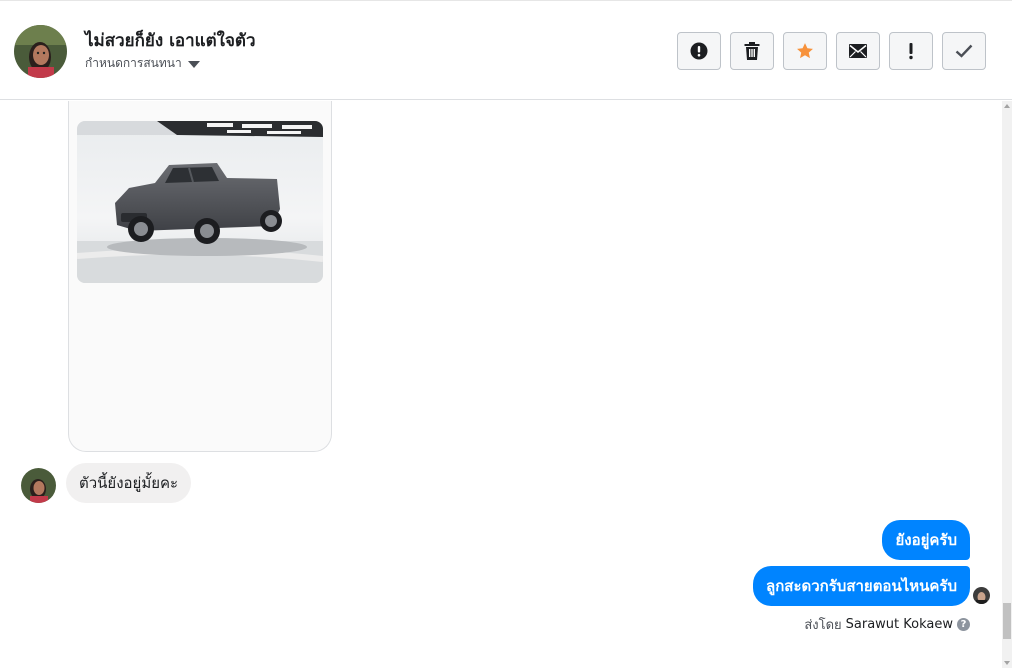 The width and height of the screenshot is (1012, 668). I want to click on checkmark-icon, so click(964, 51).